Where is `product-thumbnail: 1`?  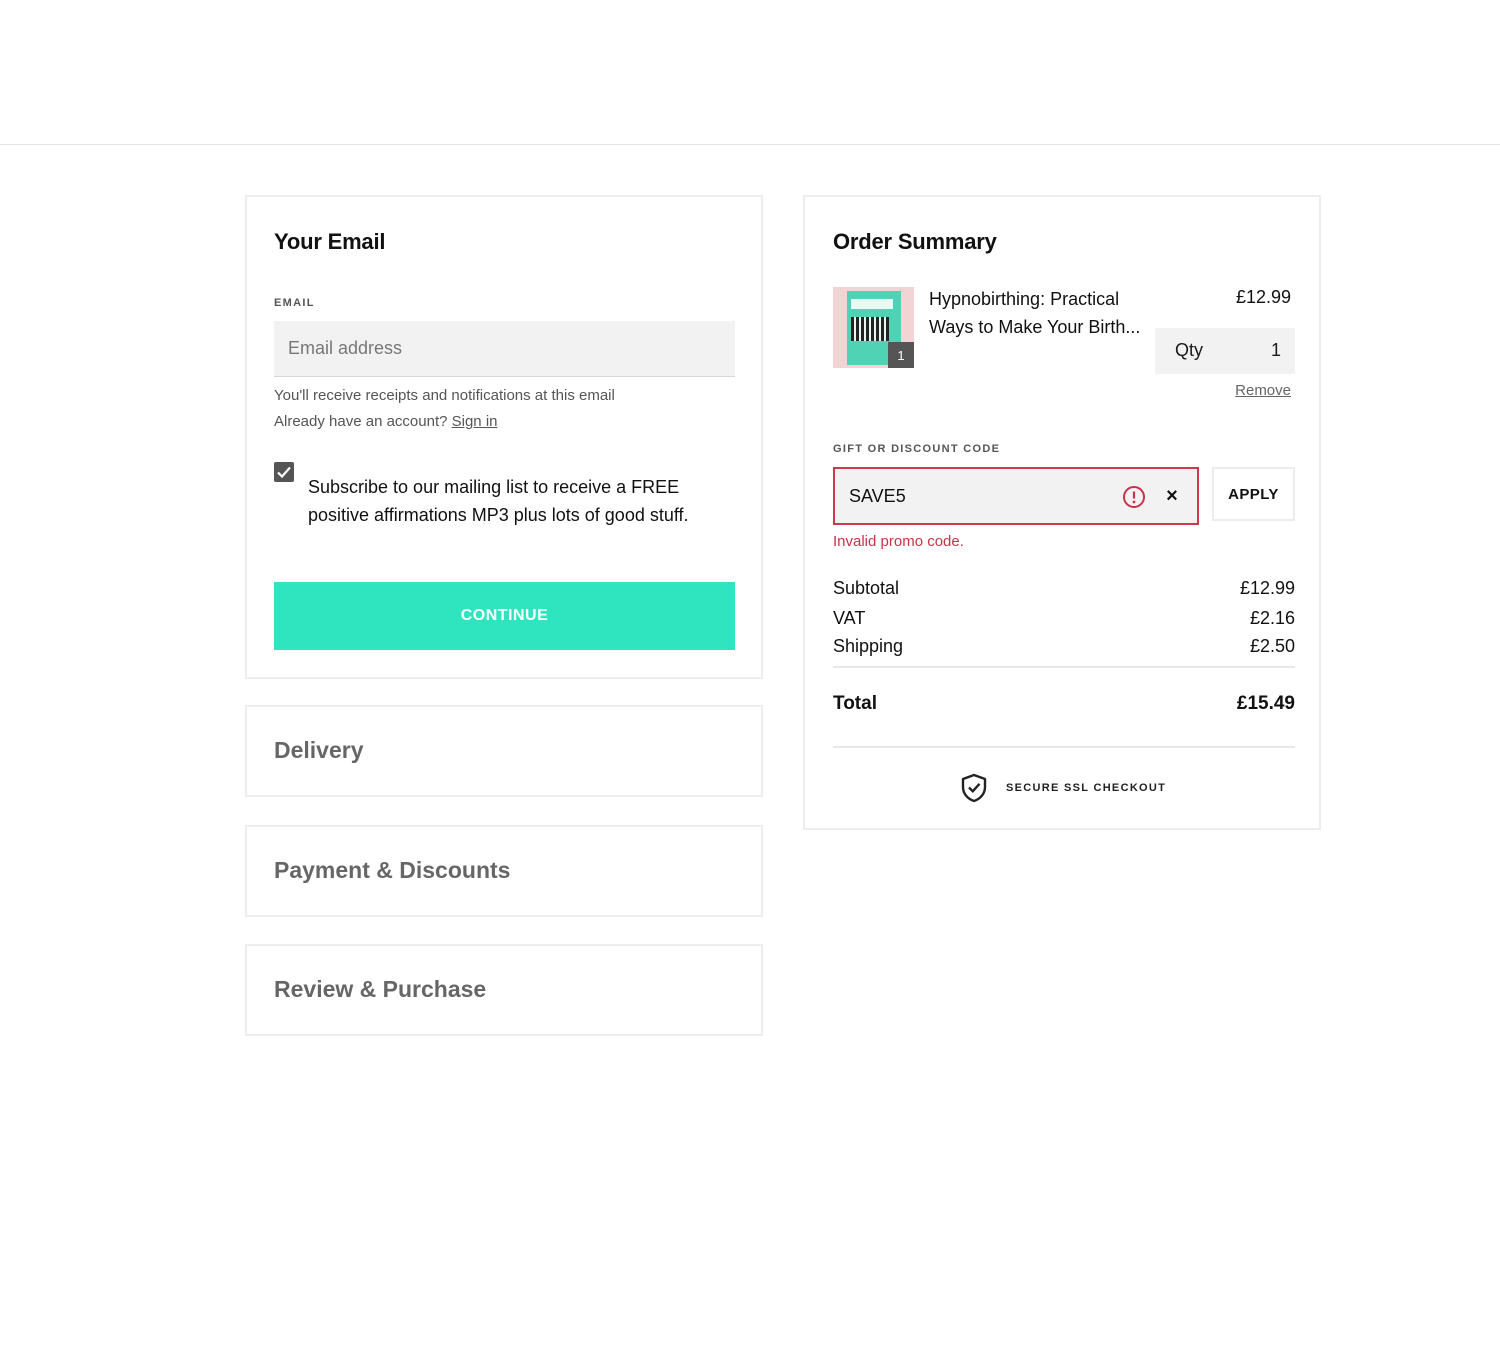
product-thumbnail: 1 is located at coordinates (873, 327).